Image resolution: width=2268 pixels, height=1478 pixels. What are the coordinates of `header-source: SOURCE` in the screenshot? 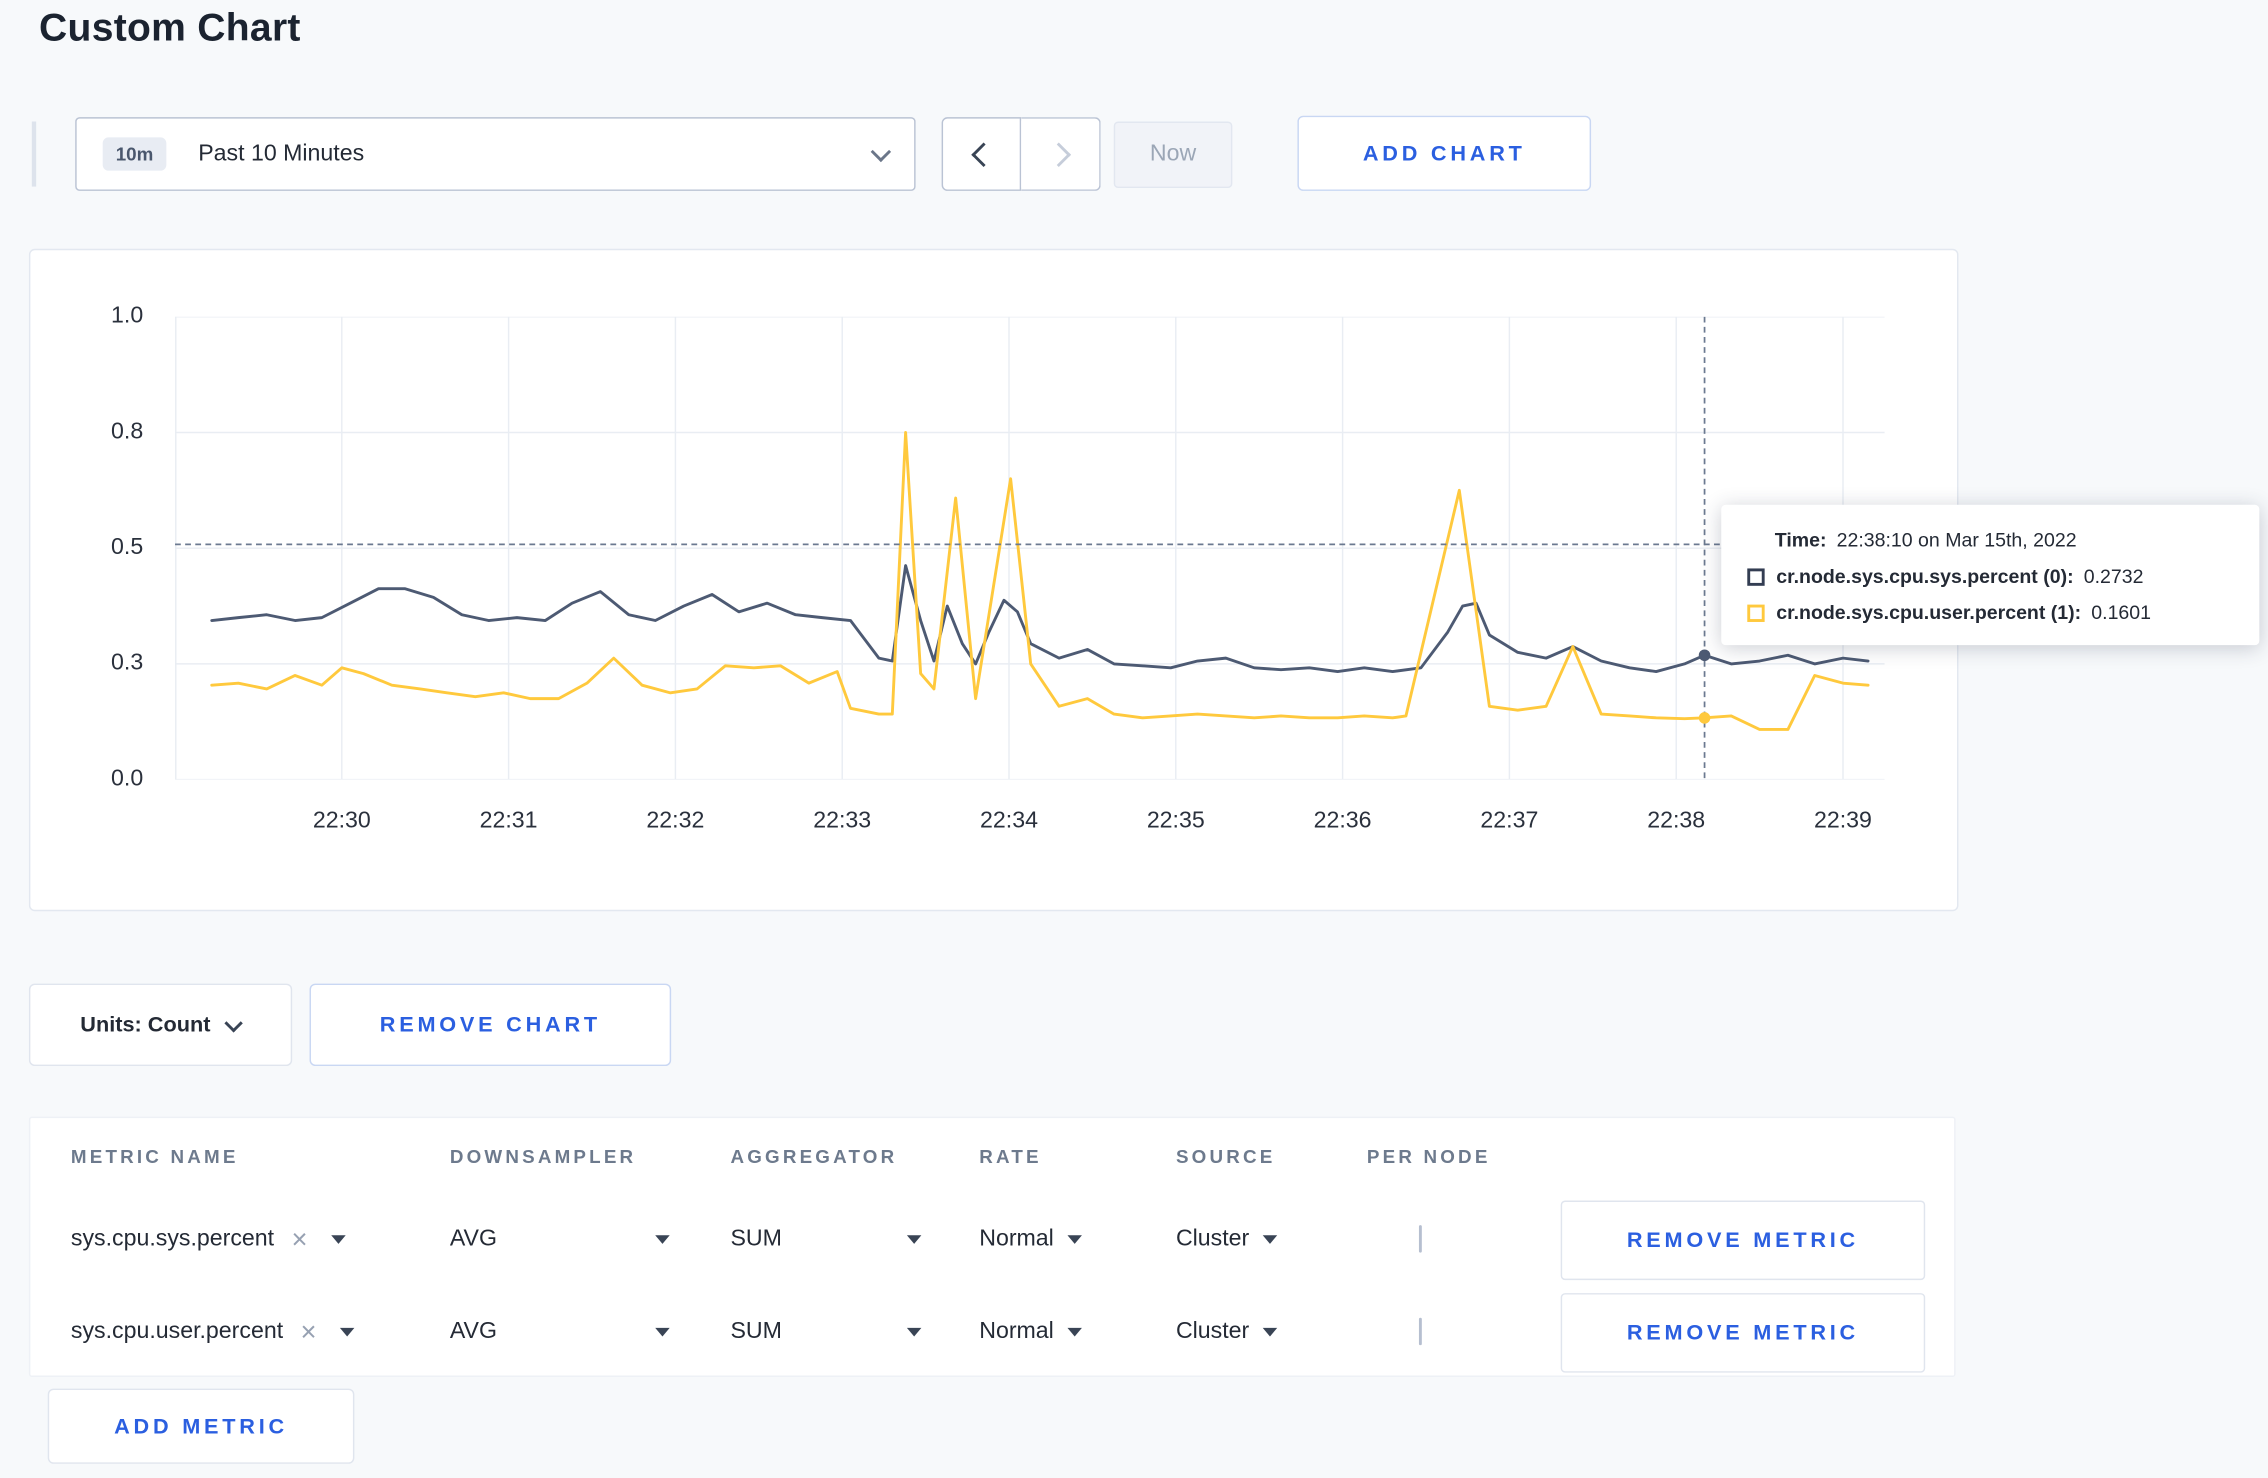 It's located at (1225, 1155).